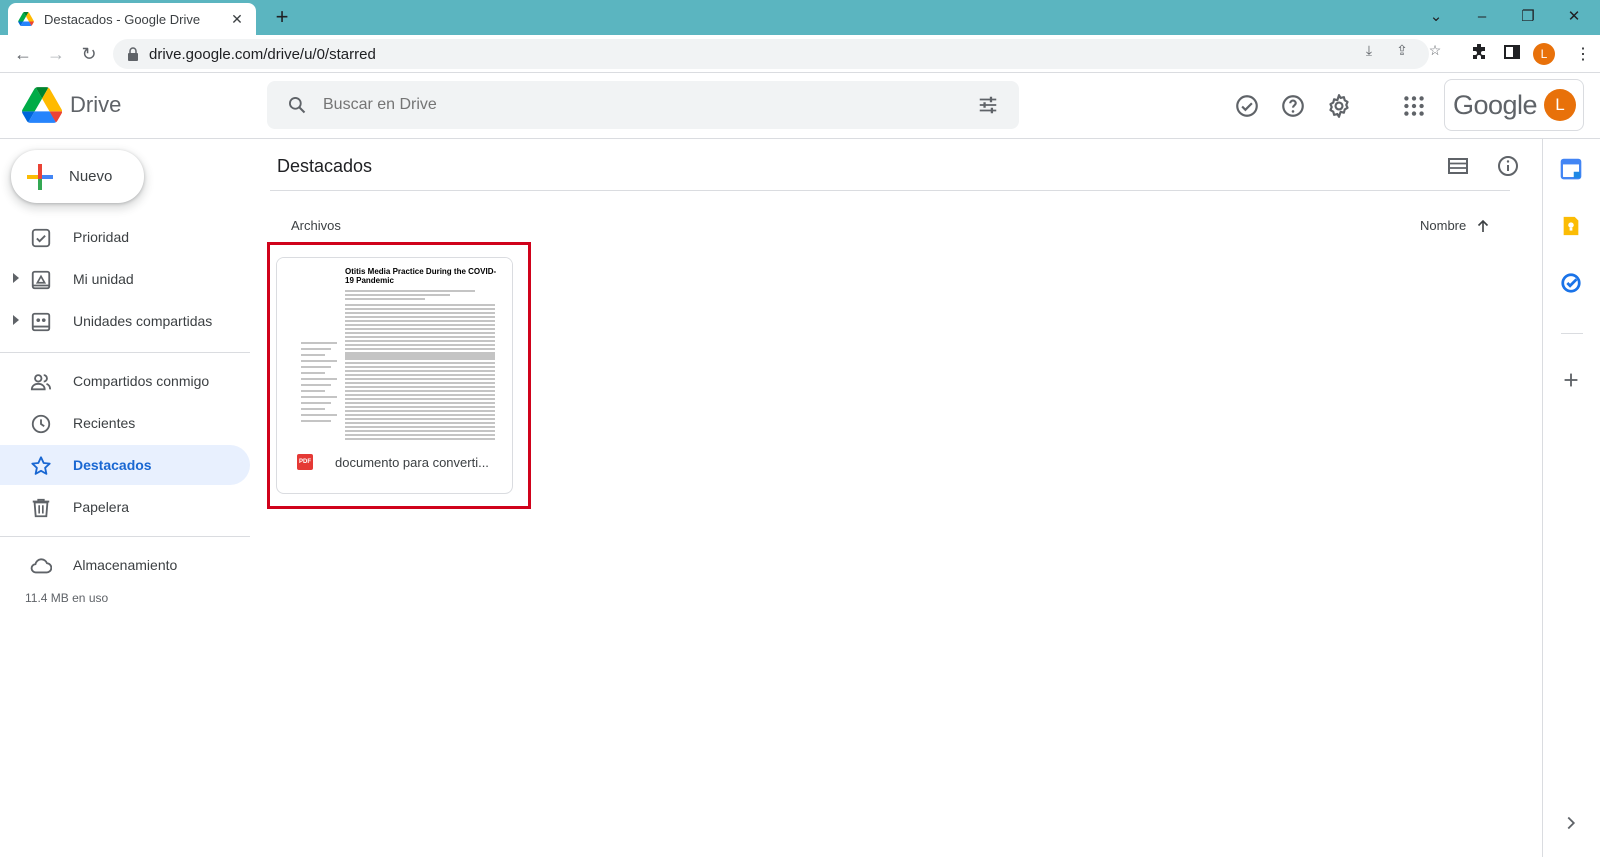 The width and height of the screenshot is (1600, 857). Describe the element at coordinates (1560, 105) in the screenshot. I see `account-avatar: L` at that location.